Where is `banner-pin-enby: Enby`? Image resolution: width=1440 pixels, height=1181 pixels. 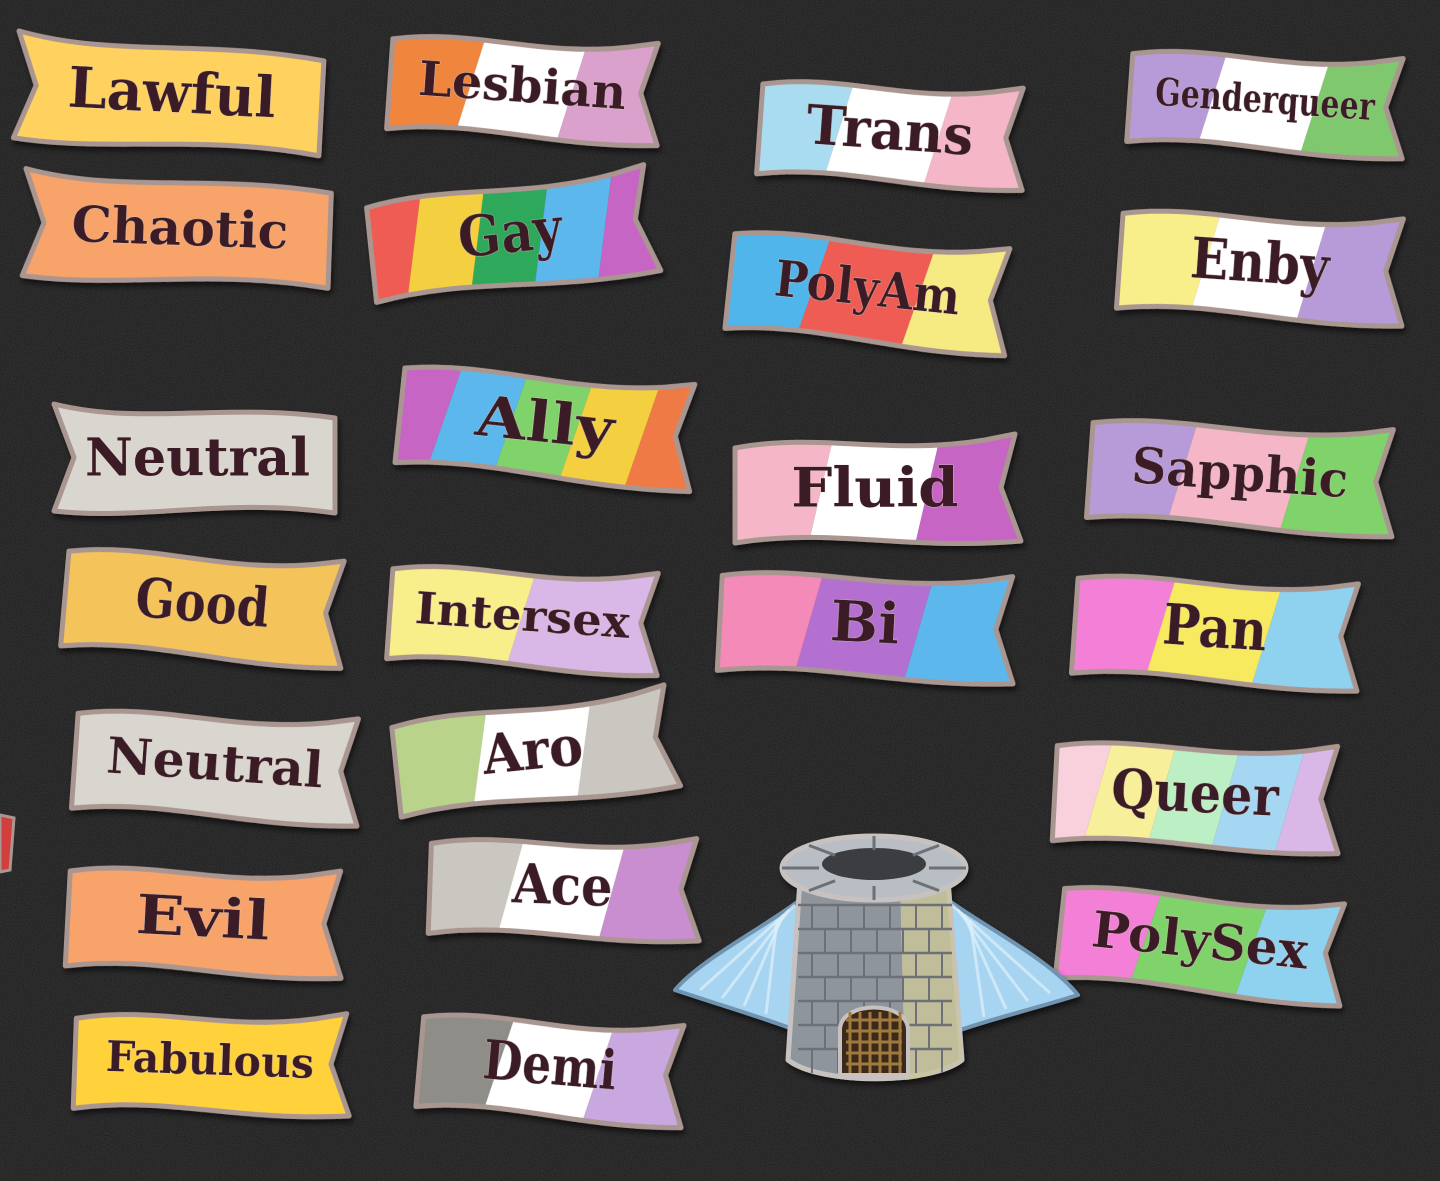 banner-pin-enby: Enby is located at coordinates (1261, 264).